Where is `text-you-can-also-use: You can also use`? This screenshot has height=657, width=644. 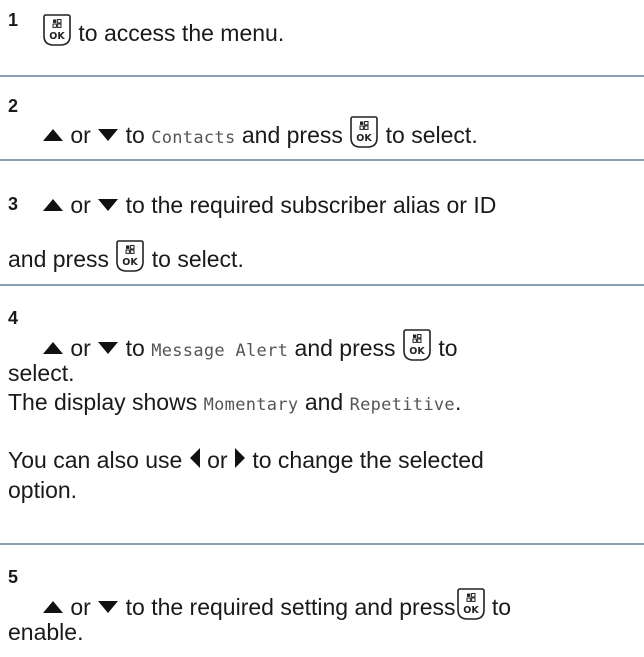 text-you-can-also-use: You can also use is located at coordinates (95, 460).